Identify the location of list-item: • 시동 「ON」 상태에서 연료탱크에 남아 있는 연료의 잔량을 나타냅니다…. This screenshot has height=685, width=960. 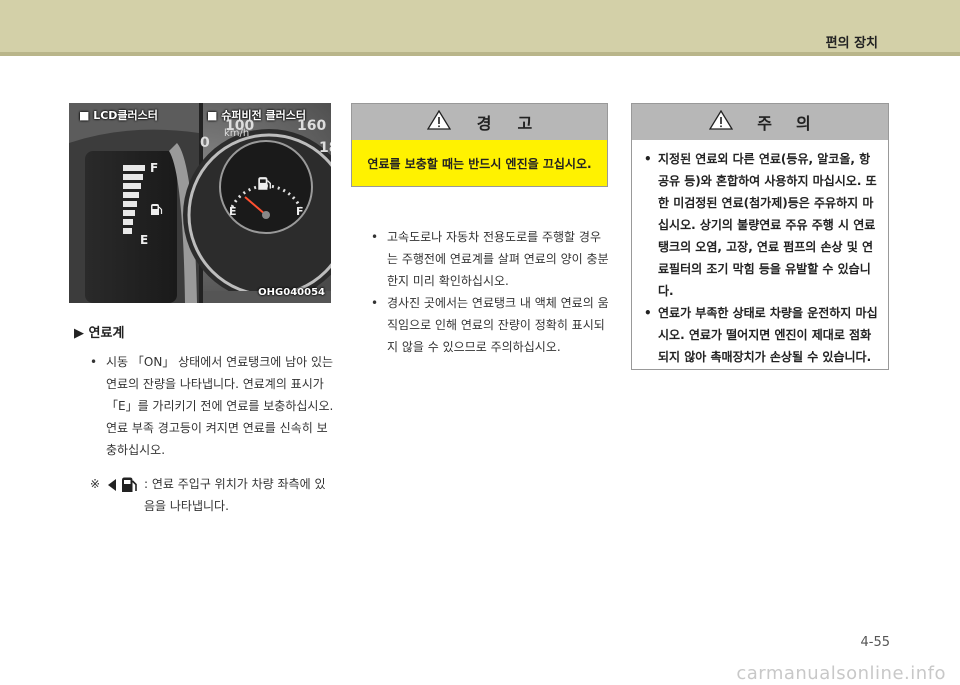
(212, 406).